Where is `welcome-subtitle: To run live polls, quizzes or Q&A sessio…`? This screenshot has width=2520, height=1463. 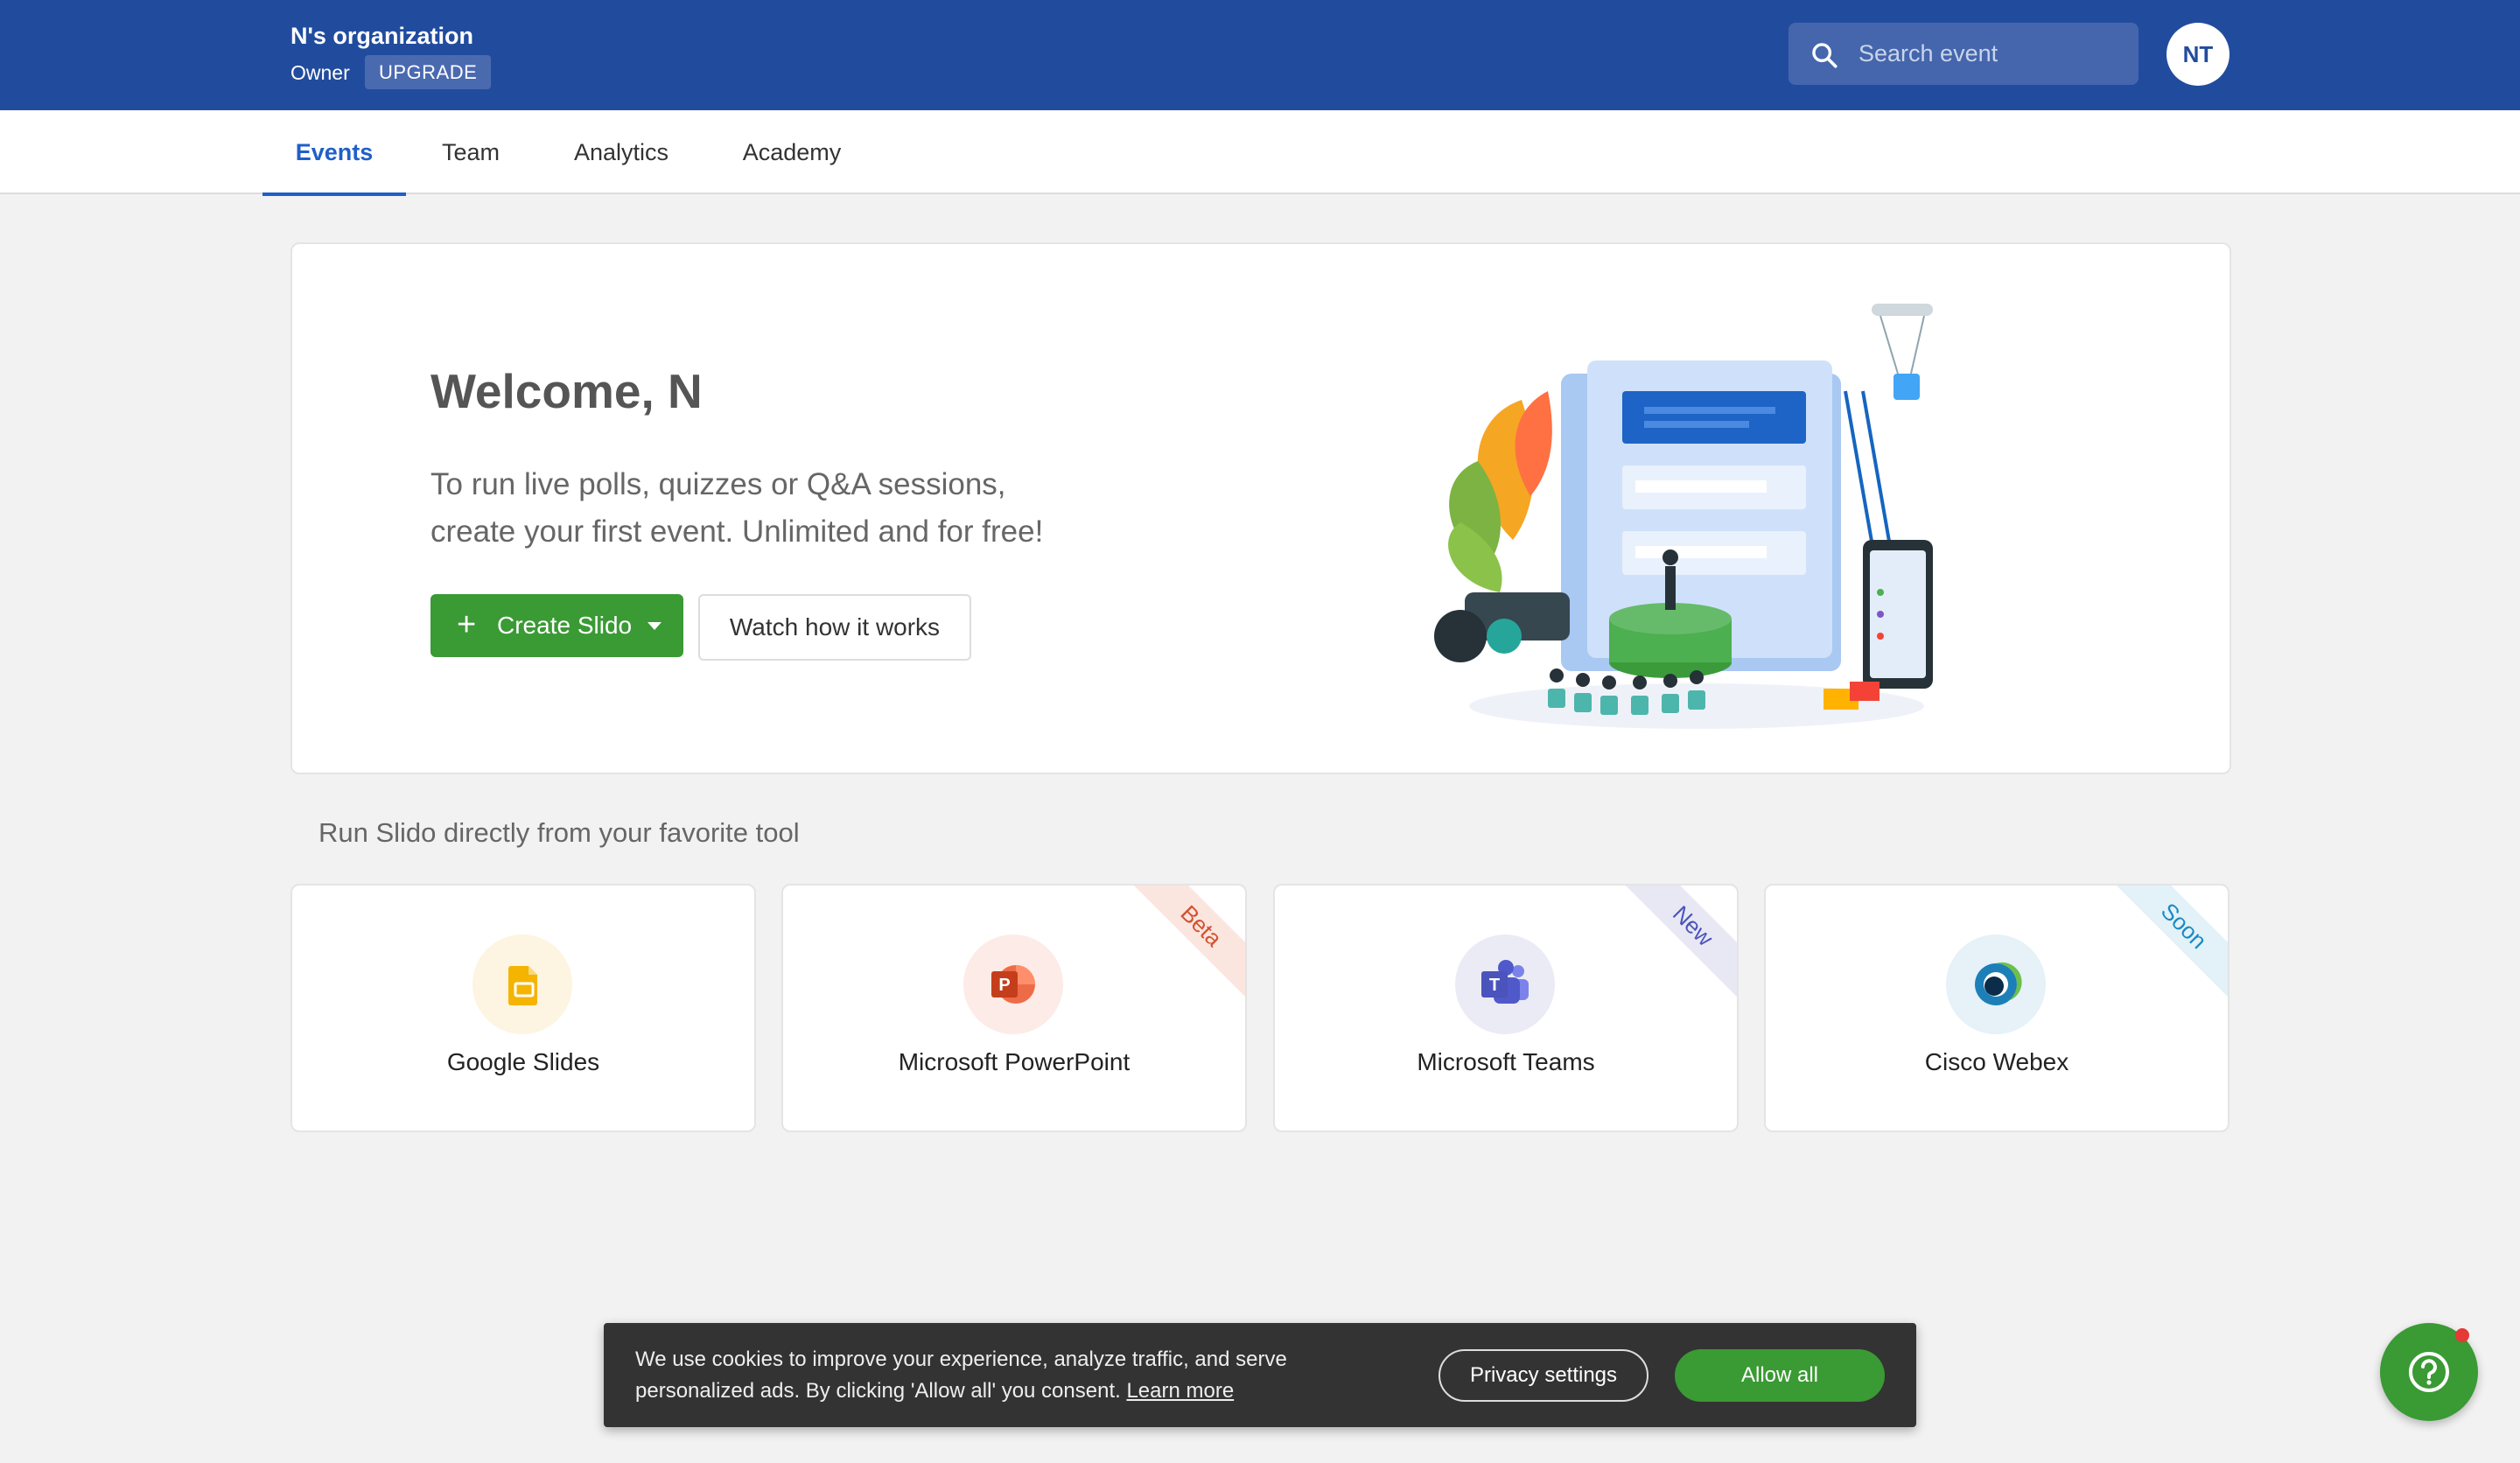 welcome-subtitle: To run live polls, quizzes or Q&A sessio… is located at coordinates (780, 508).